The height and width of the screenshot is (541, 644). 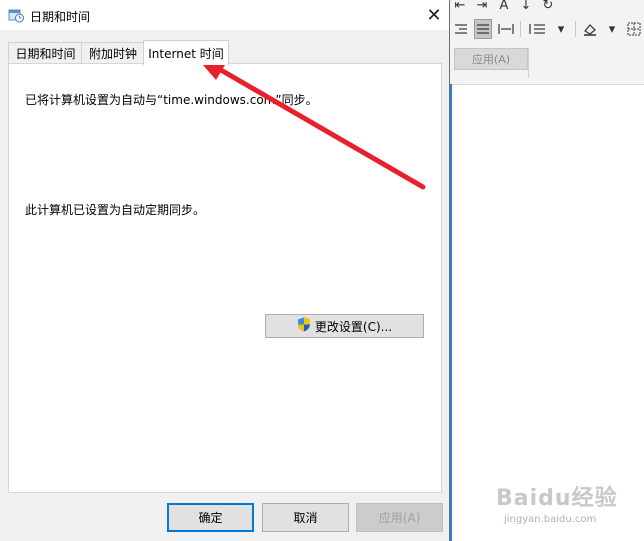 What do you see at coordinates (557, 498) in the screenshot?
I see `watermark-brand: Baidu经验` at bounding box center [557, 498].